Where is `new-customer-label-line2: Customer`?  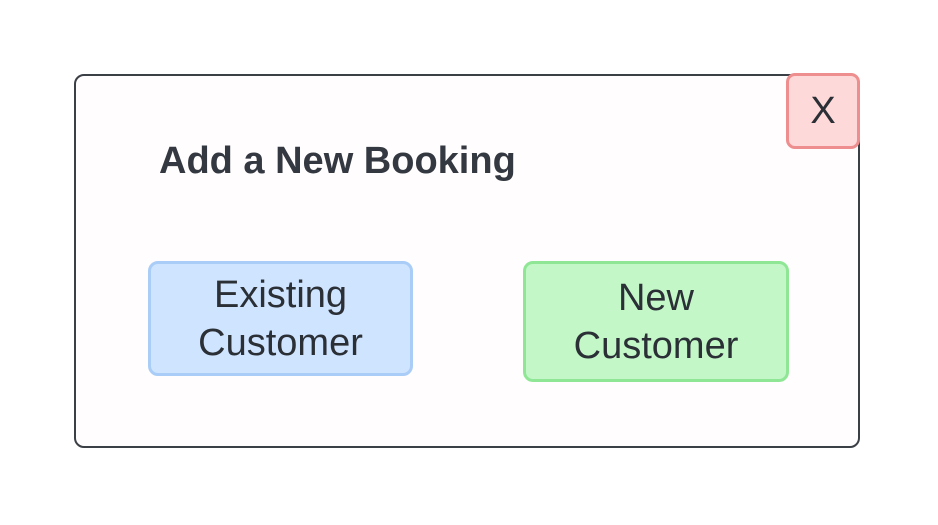
new-customer-label-line2: Customer is located at coordinates (656, 345).